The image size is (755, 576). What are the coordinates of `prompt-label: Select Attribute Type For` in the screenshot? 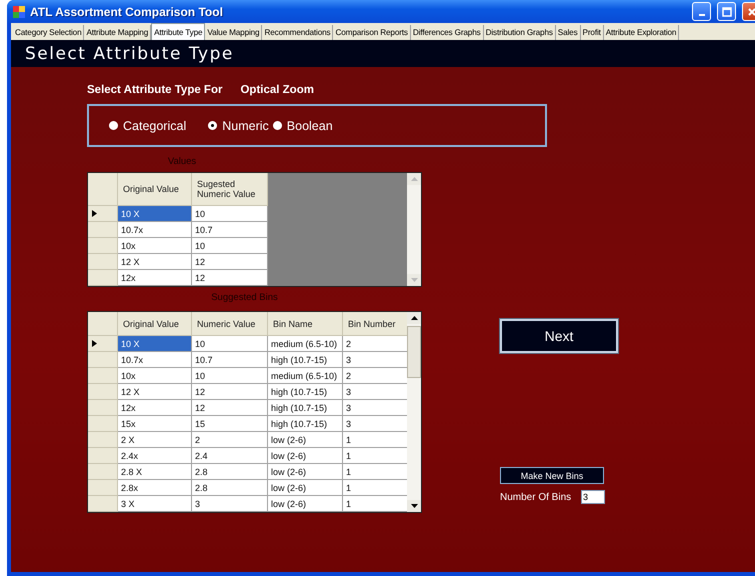 It's located at (154, 90).